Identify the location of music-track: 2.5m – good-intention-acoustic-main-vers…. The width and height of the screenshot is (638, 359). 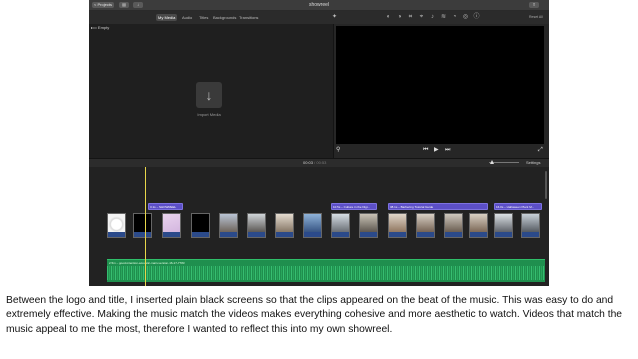
(326, 270).